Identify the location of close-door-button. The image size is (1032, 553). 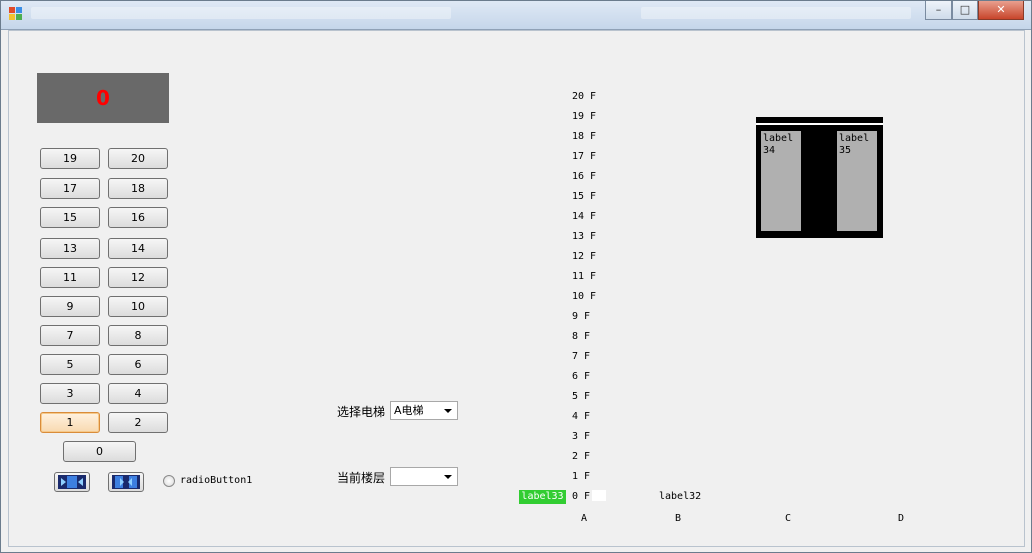
(126, 482).